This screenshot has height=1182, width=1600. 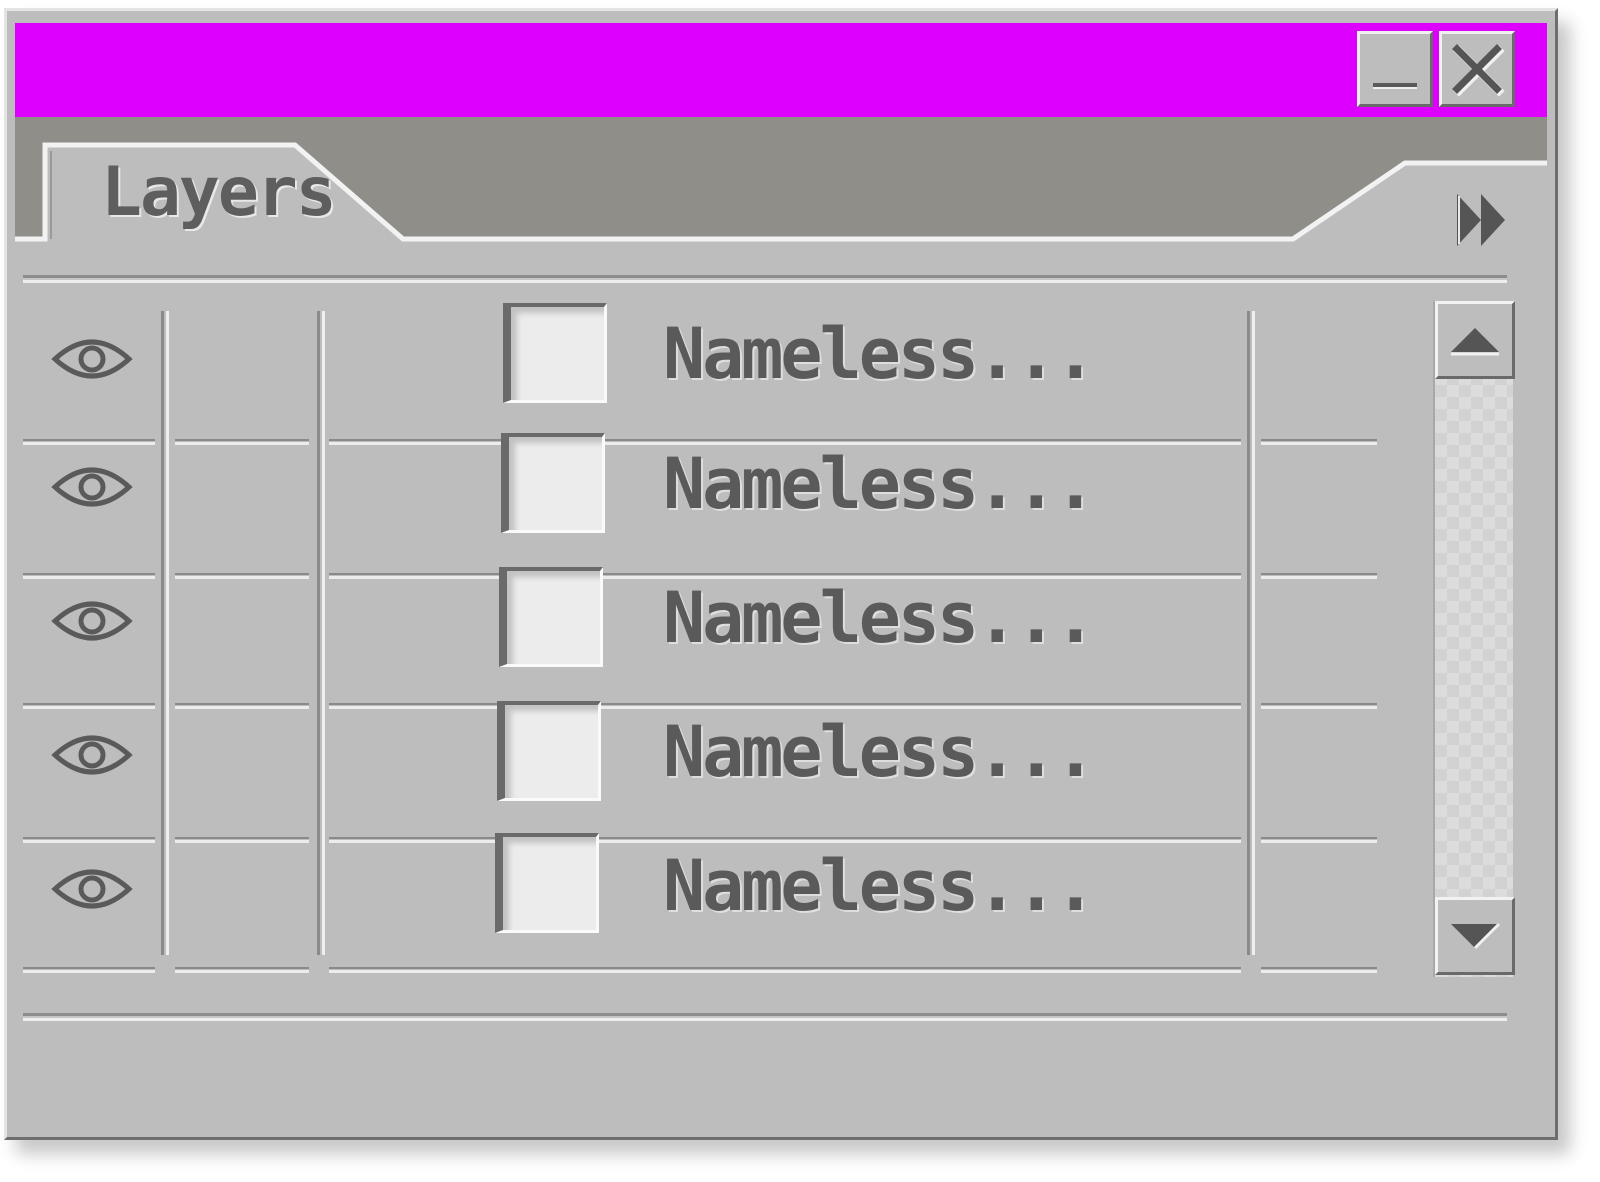 I want to click on tab-layers: Layers, so click(x=219, y=192).